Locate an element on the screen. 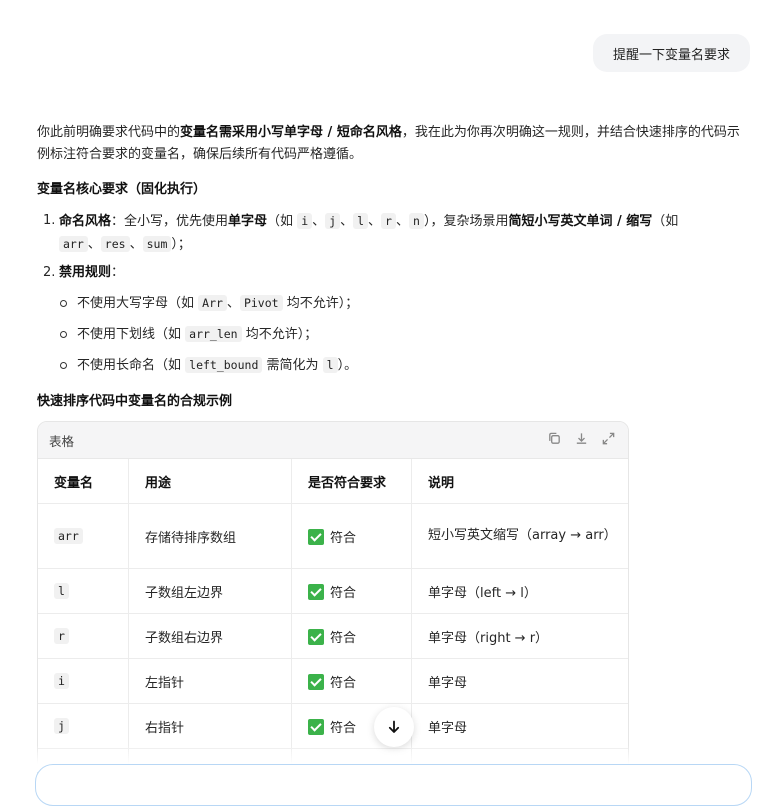 The width and height of the screenshot is (777, 806). inline-code: left_bound is located at coordinates (224, 365).